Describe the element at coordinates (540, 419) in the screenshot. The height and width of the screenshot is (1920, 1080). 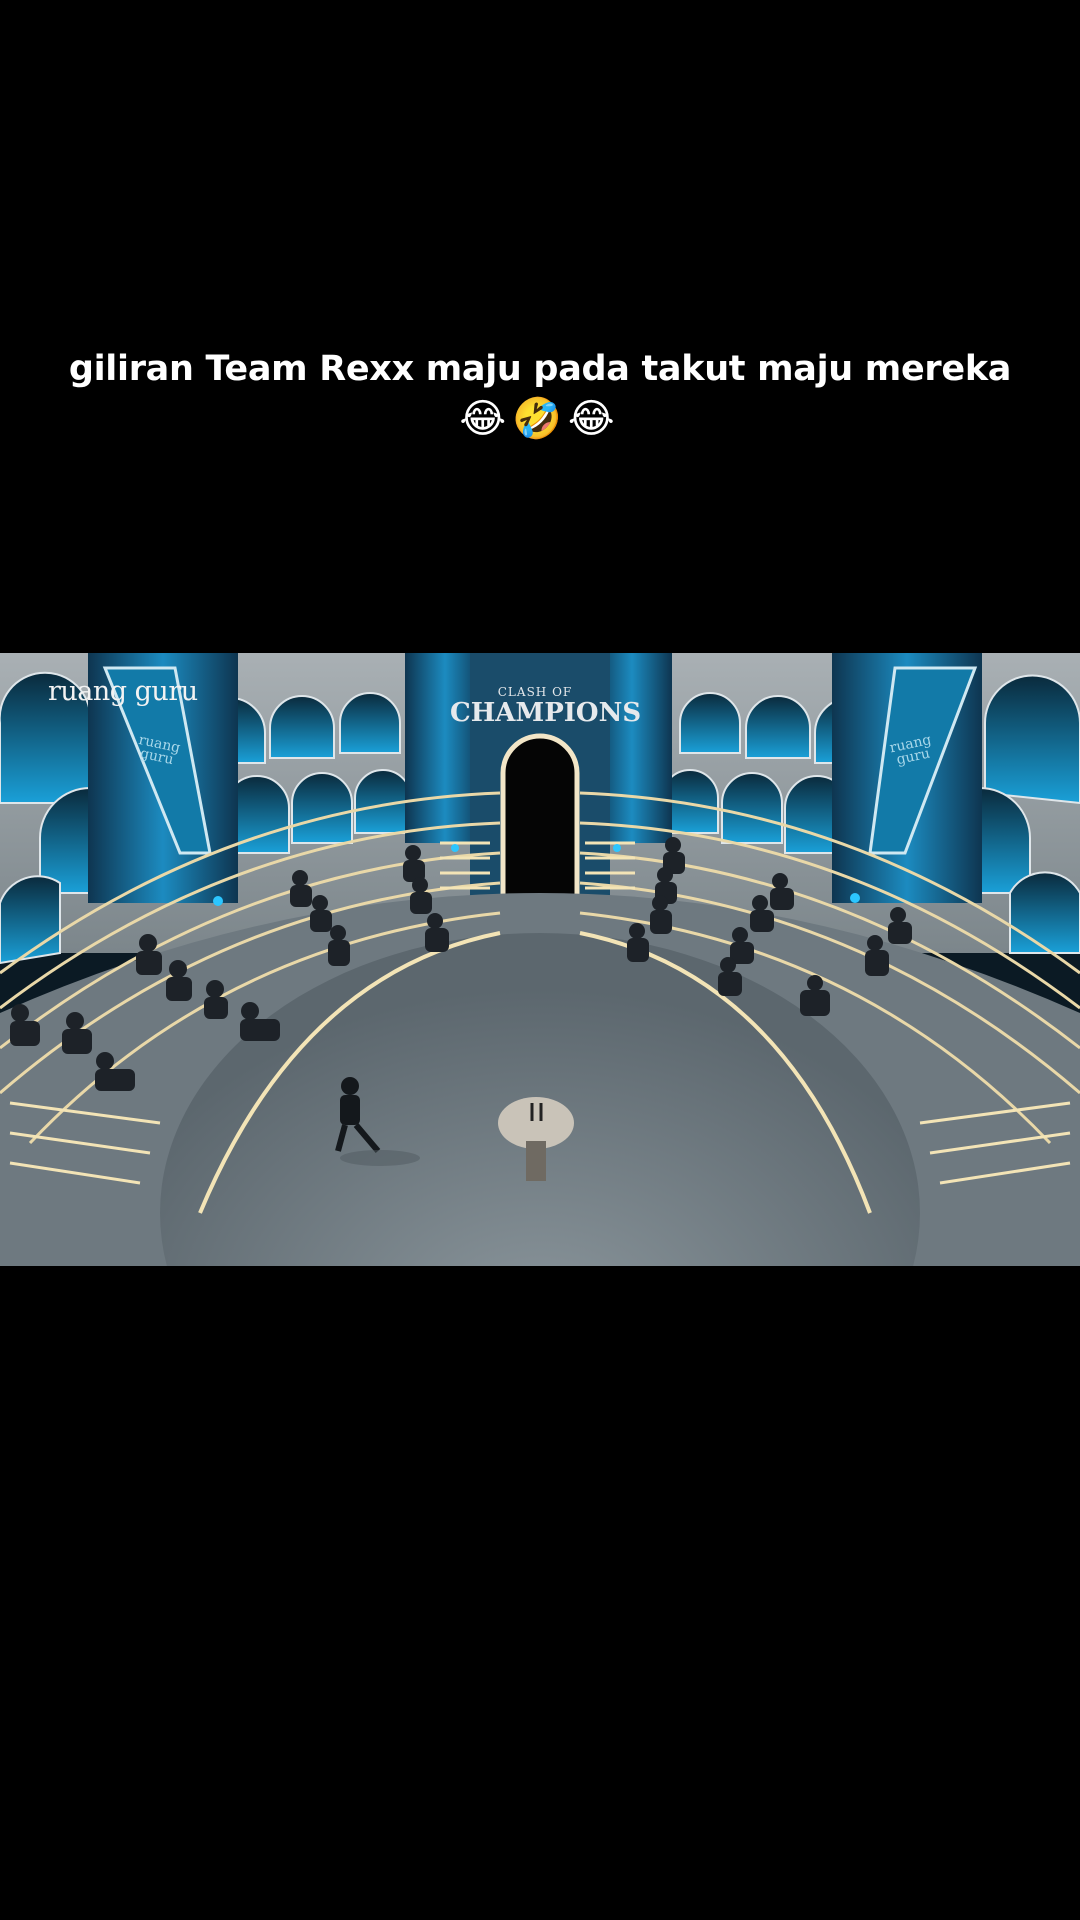
I see `caption-emojis: 😂🤣😂` at that location.